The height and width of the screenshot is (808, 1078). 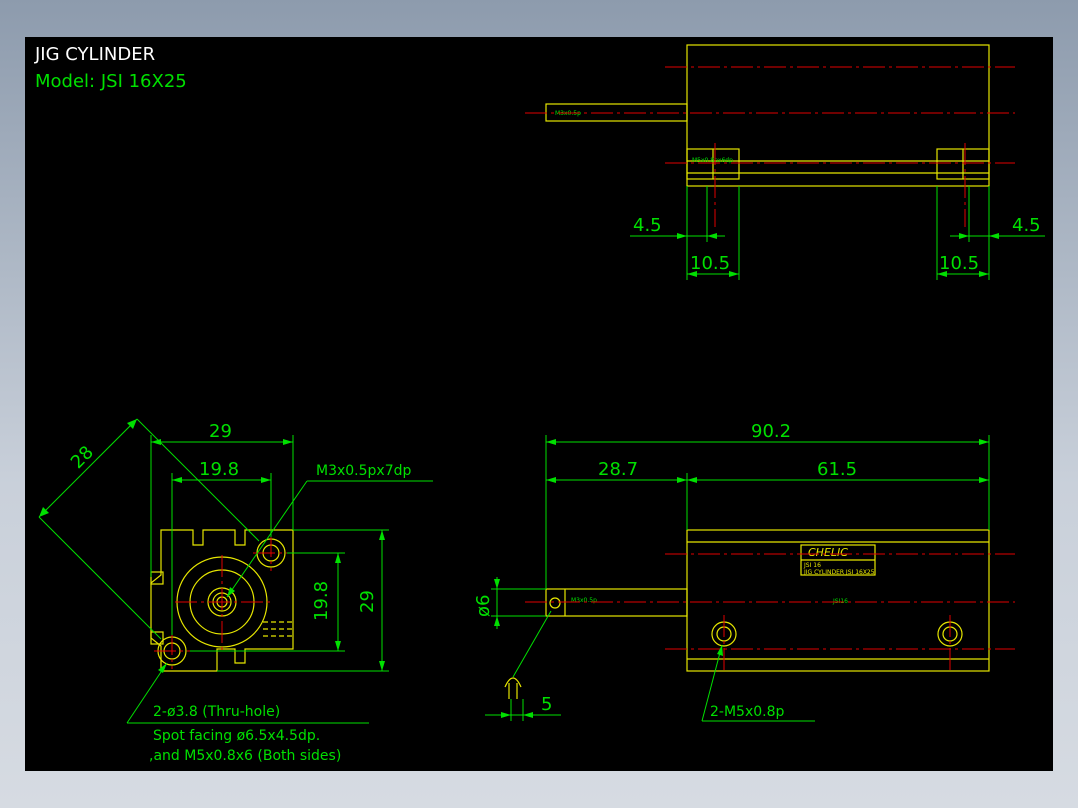 I want to click on hole-note: 2-ø3.8 (Thru-hole), so click(x=216, y=712).